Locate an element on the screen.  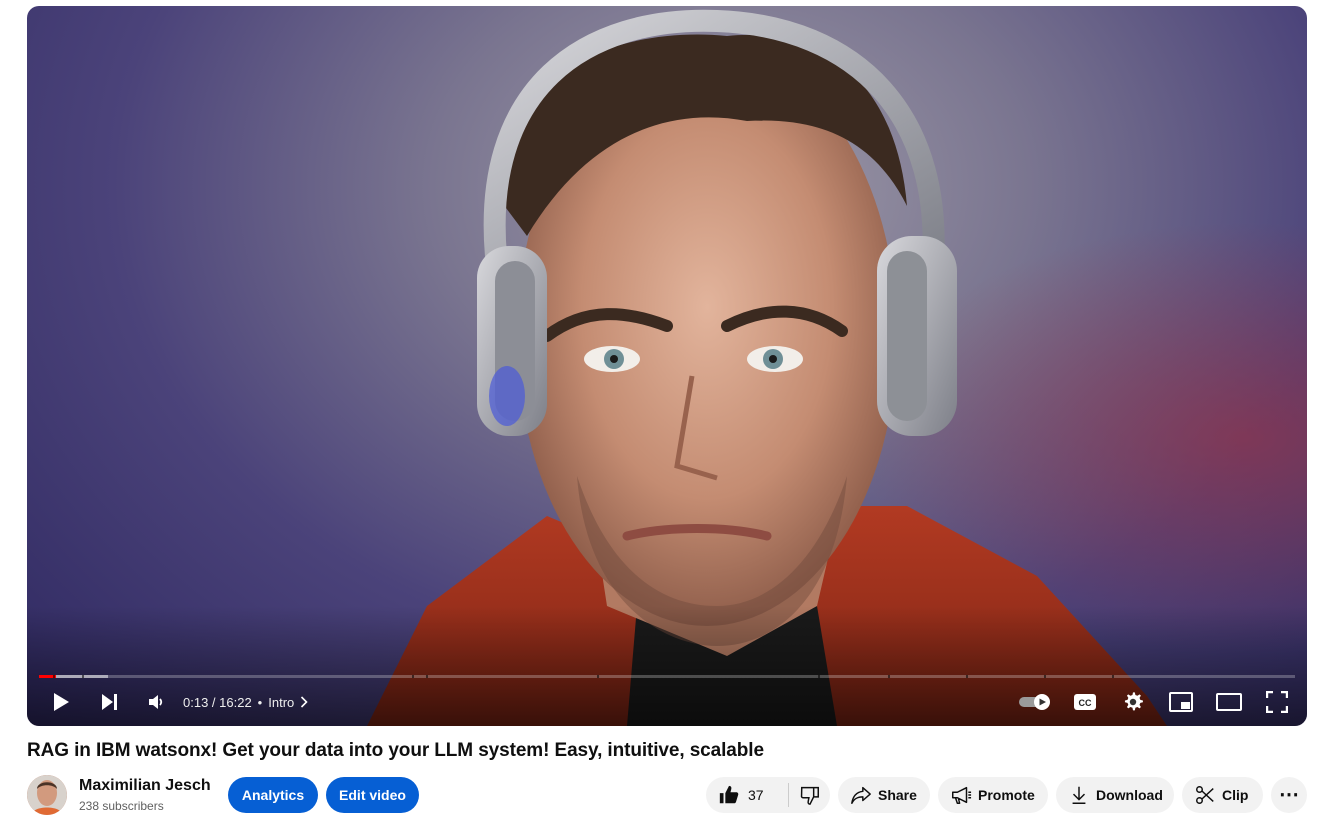
analytics-button: Analytics is located at coordinates (273, 795).